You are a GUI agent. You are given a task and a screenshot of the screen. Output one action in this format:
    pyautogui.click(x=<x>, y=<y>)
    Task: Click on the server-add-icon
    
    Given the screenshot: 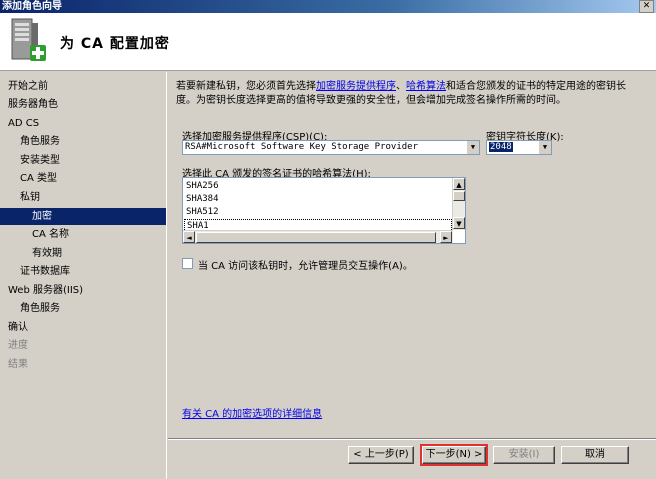 What is the action you would take?
    pyautogui.click(x=28, y=39)
    